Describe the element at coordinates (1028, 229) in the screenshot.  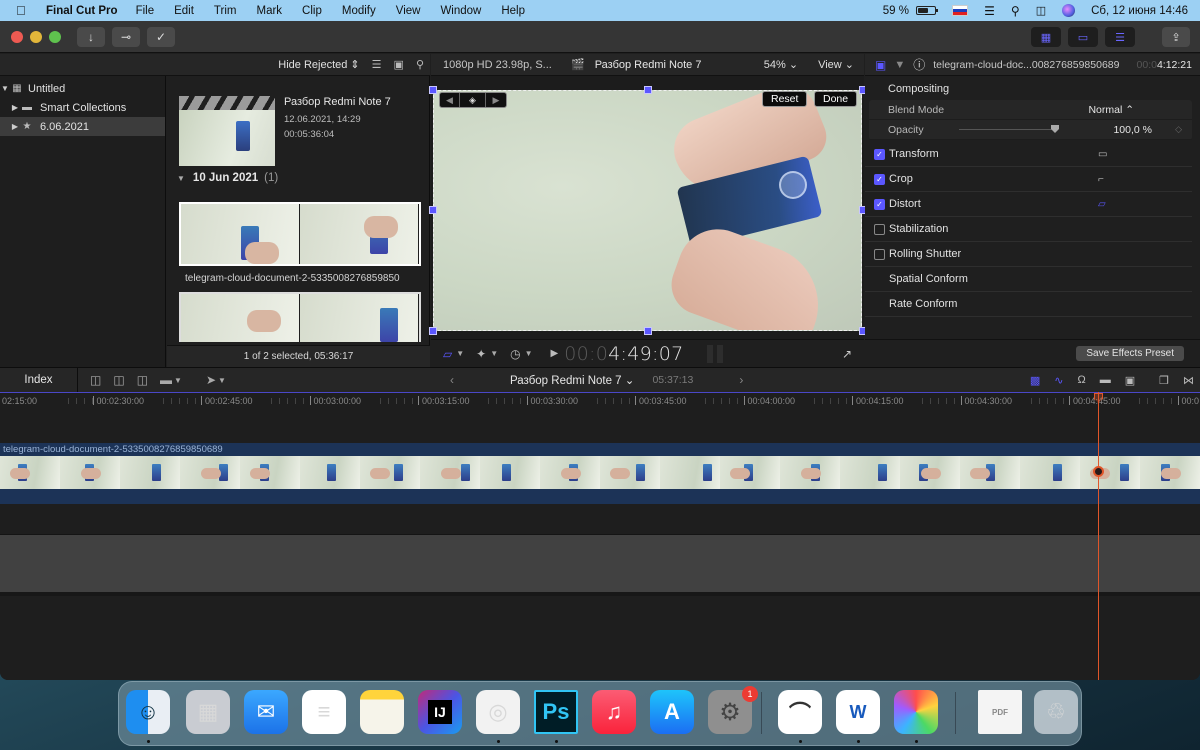
I see `effect-row-stabilization: Stabilization` at that location.